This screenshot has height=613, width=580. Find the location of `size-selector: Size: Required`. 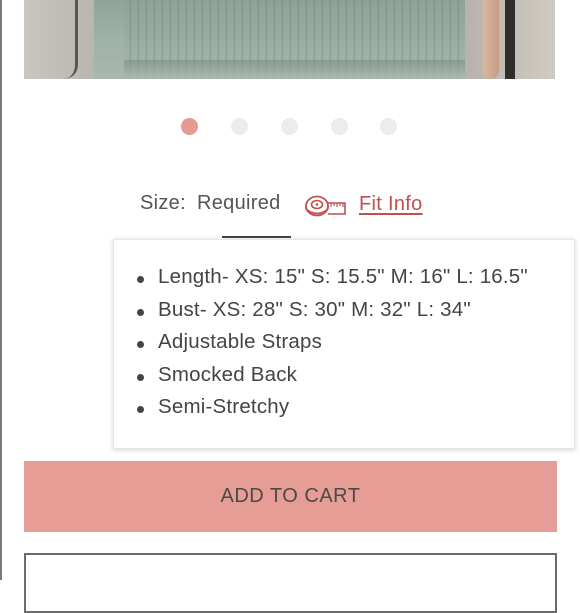

size-selector: Size: Required is located at coordinates (290, 207).